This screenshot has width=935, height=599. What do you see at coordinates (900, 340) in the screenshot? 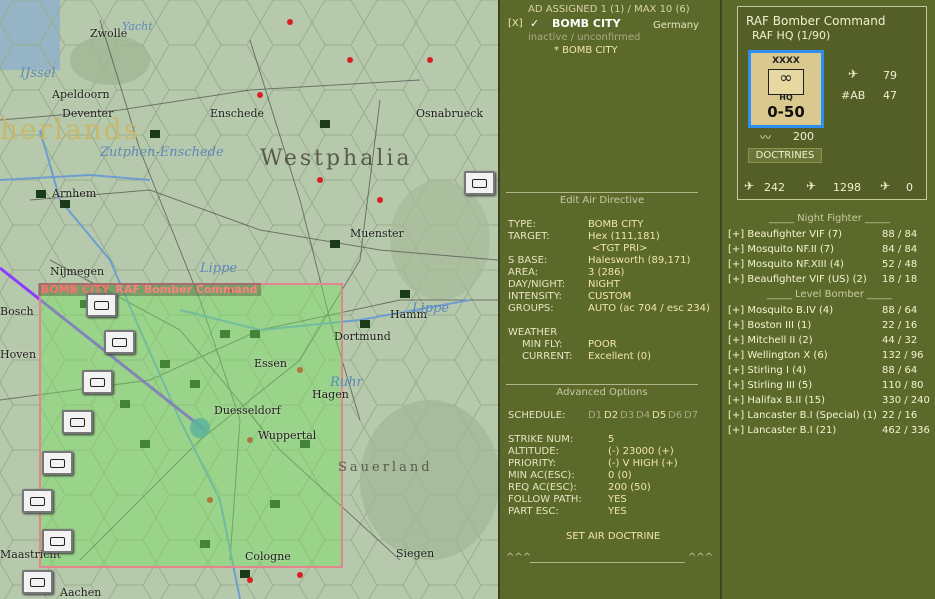
I see `group-strength: 44 / 32` at bounding box center [900, 340].